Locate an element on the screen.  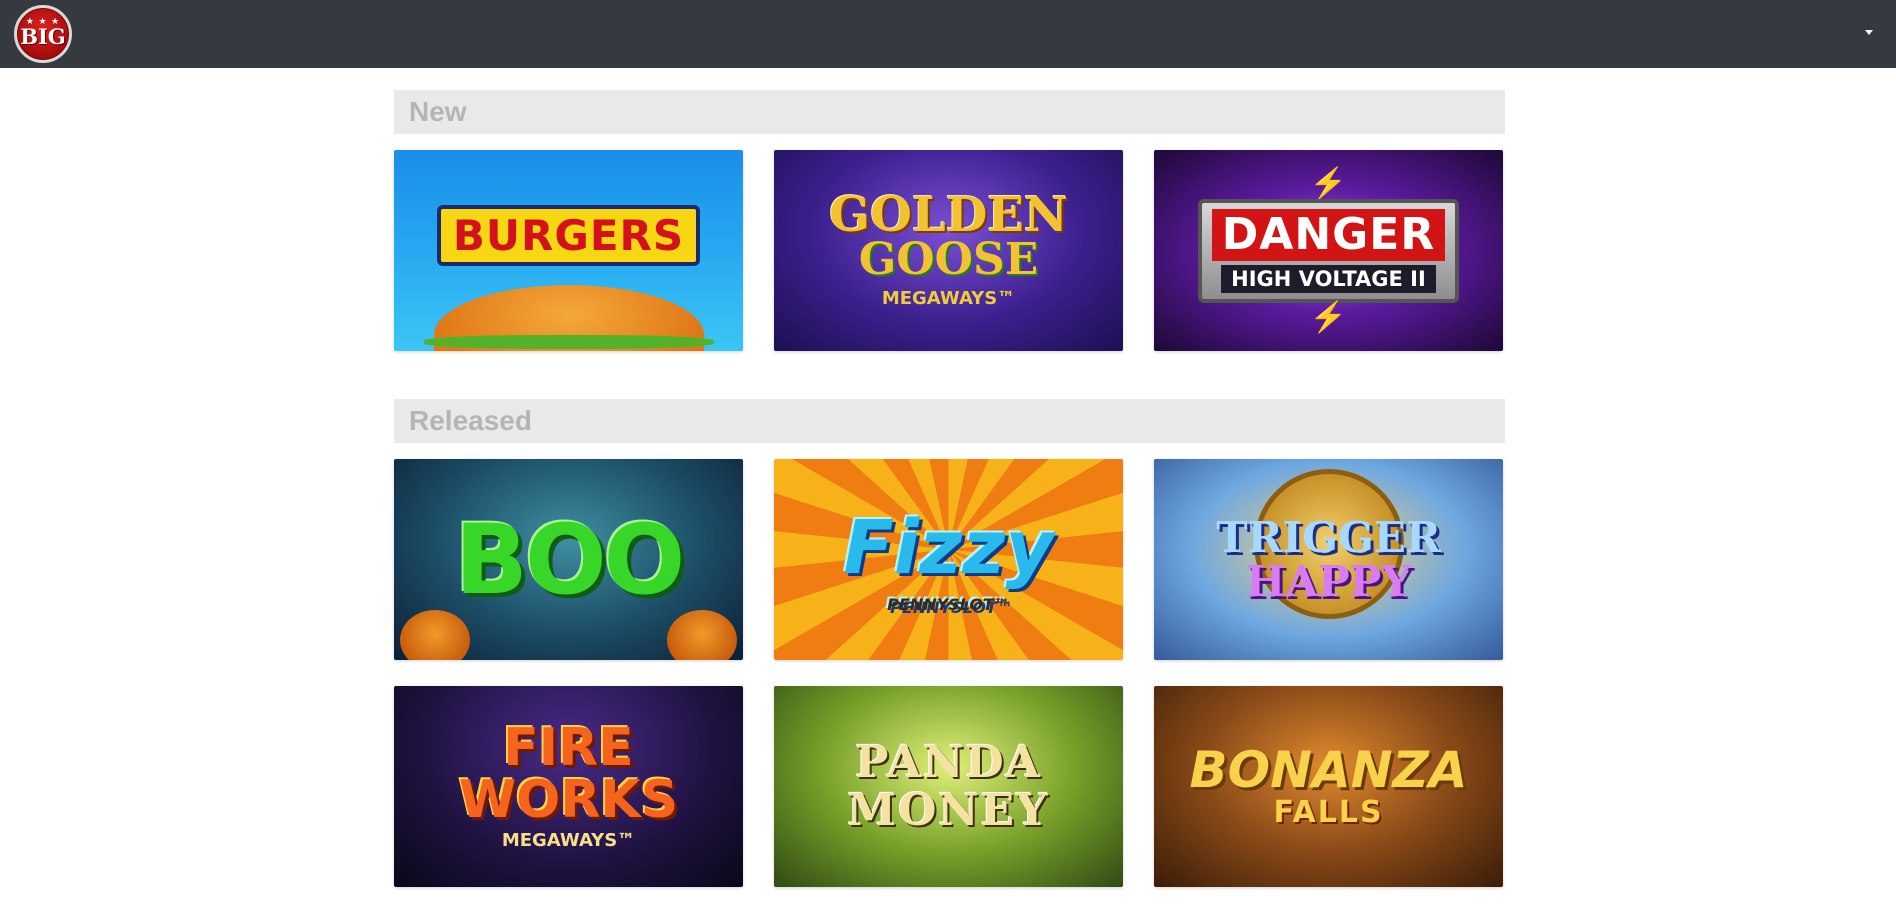
section-title: Released is located at coordinates (470, 420).